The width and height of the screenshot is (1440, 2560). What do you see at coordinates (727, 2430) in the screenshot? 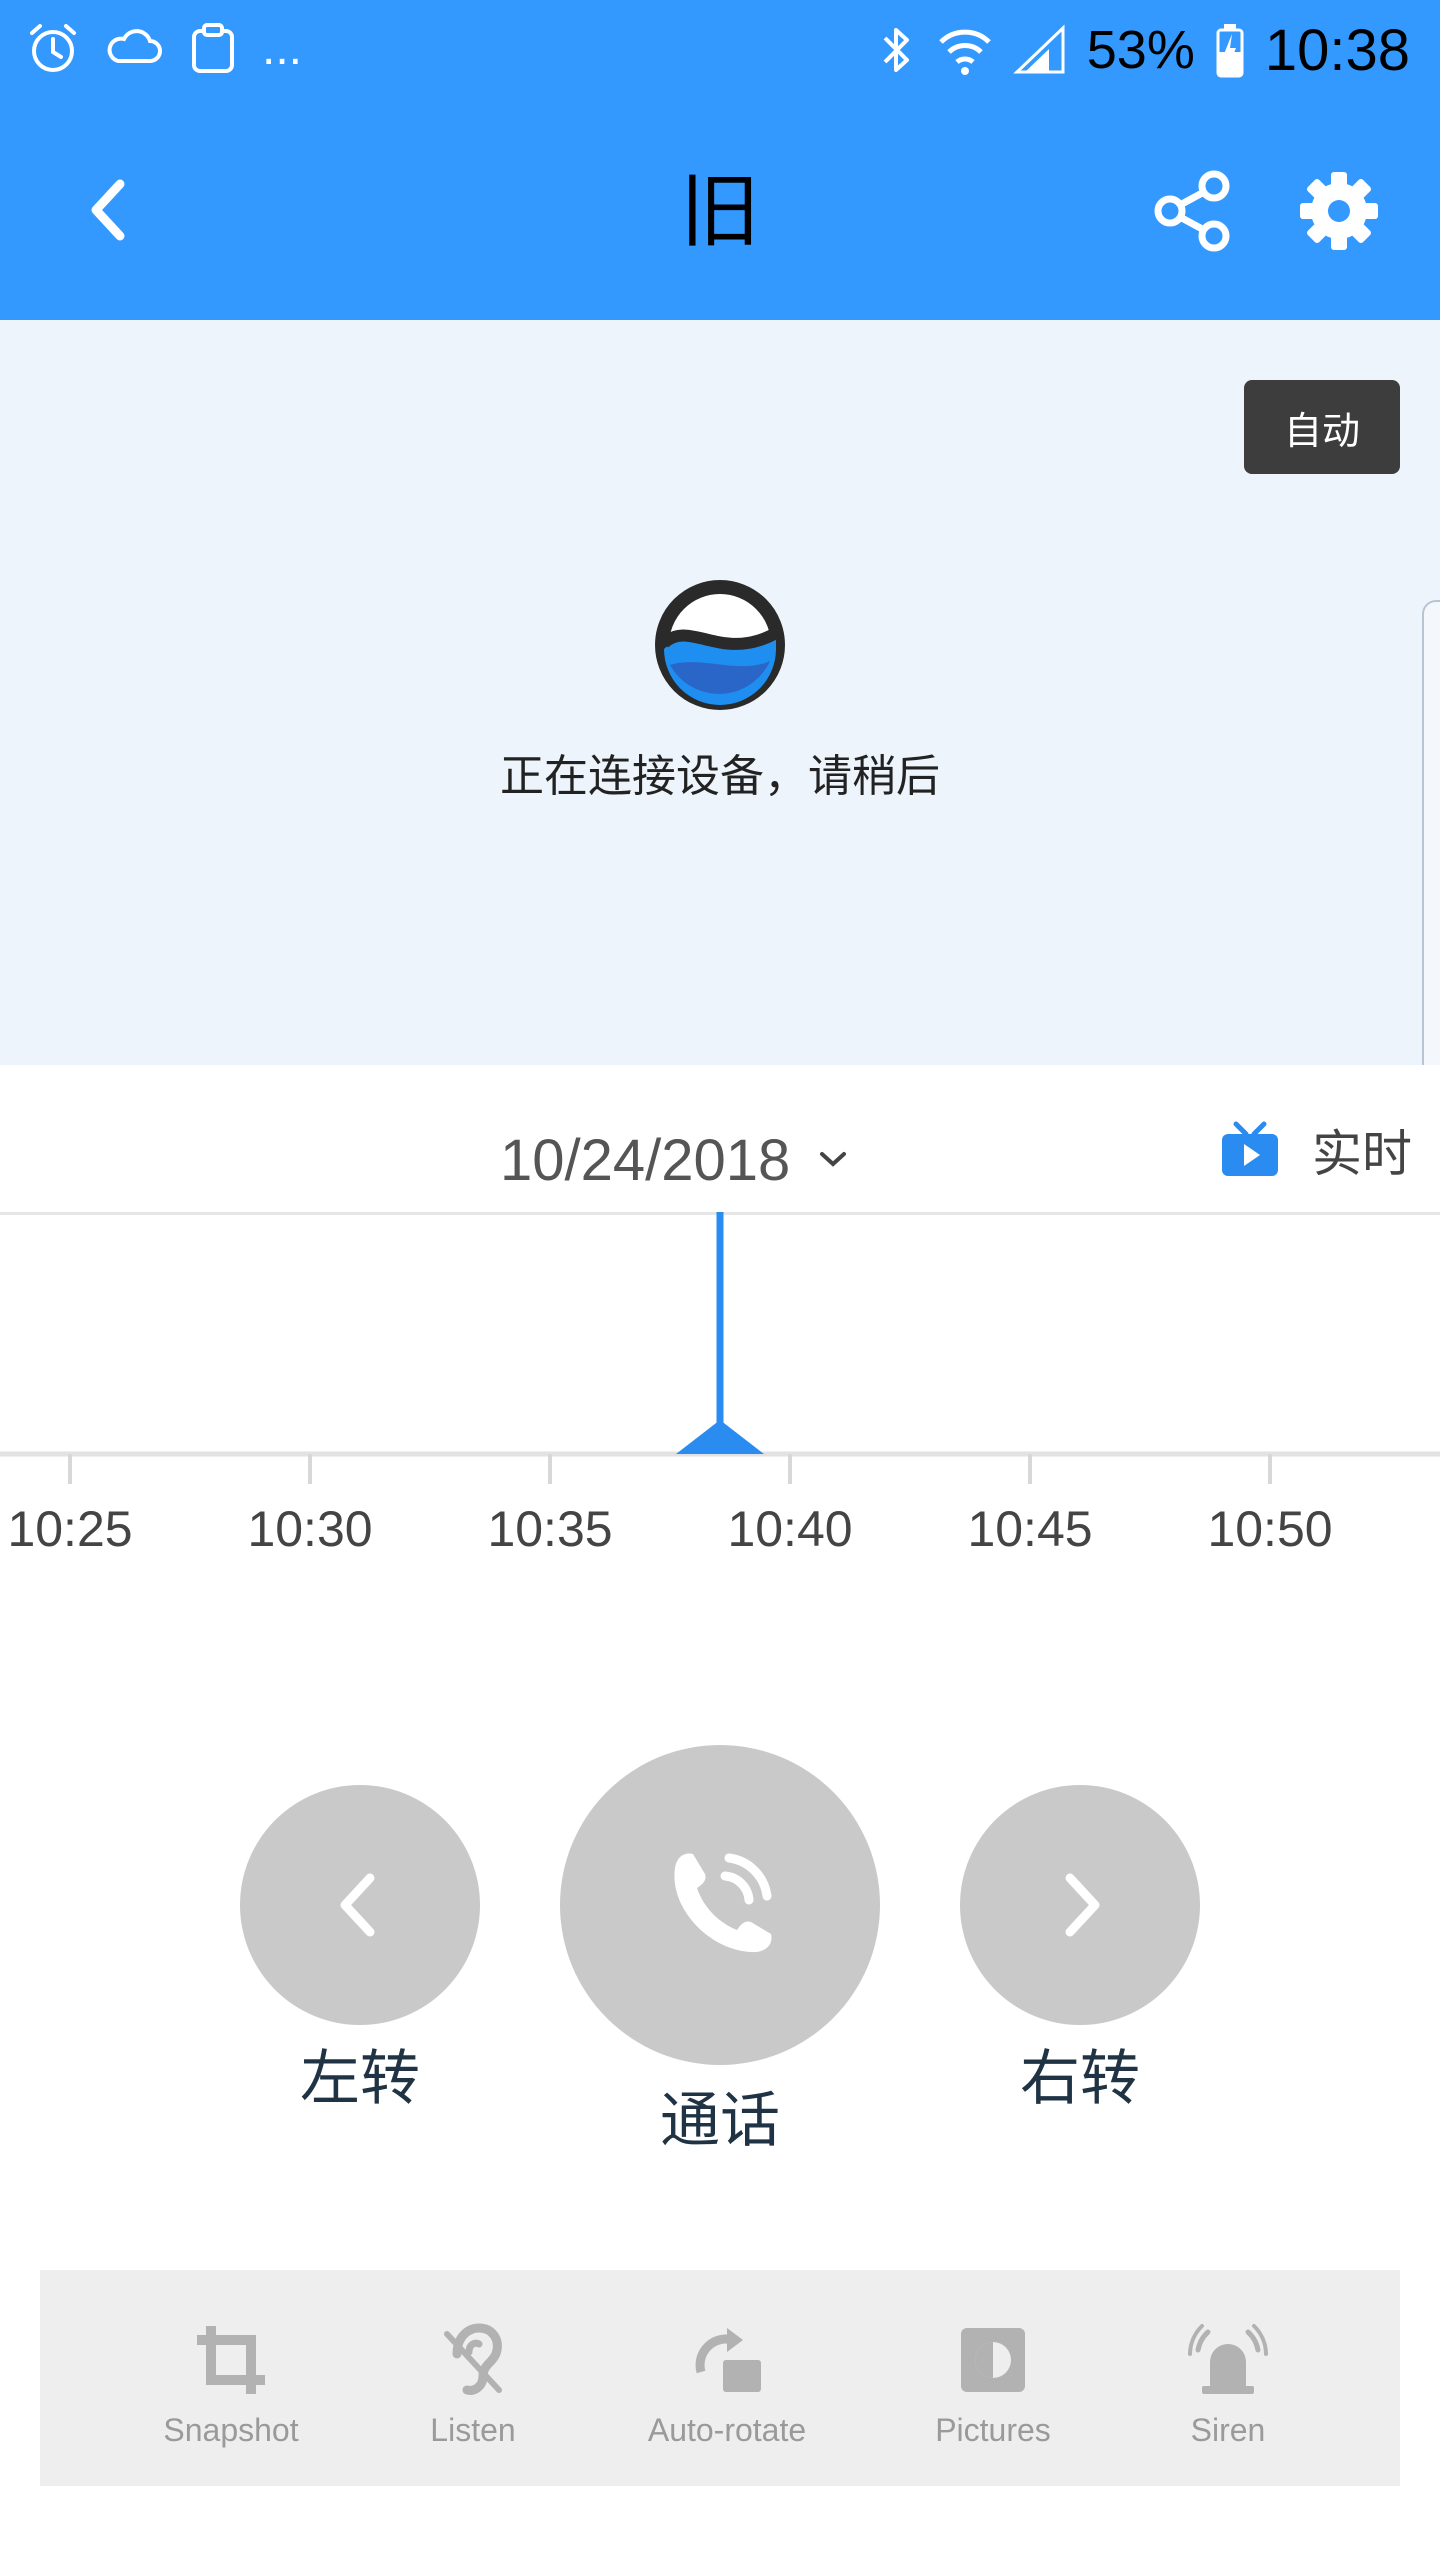
I see `toolbar-label: Auto-rotate` at bounding box center [727, 2430].